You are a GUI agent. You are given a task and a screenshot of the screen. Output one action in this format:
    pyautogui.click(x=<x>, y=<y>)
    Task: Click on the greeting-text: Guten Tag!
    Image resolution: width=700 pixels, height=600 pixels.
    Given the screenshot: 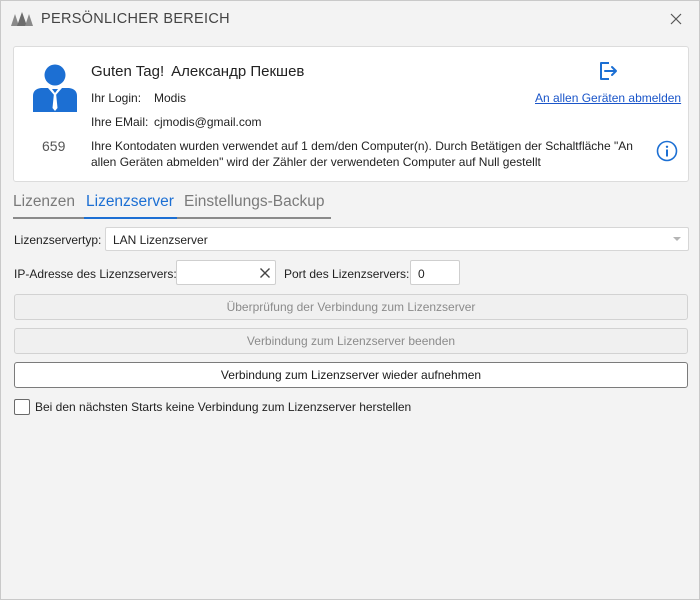 What is the action you would take?
    pyautogui.click(x=128, y=71)
    